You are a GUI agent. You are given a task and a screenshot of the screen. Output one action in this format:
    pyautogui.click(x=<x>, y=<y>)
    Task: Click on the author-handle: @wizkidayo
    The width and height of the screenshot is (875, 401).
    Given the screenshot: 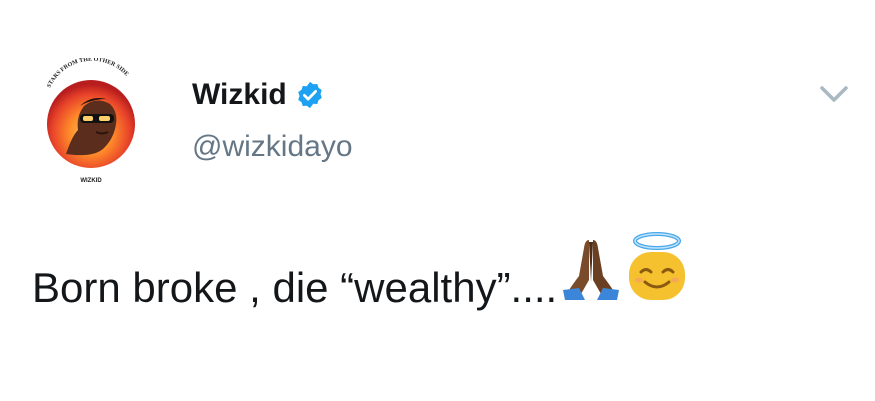 What is the action you would take?
    pyautogui.click(x=272, y=147)
    